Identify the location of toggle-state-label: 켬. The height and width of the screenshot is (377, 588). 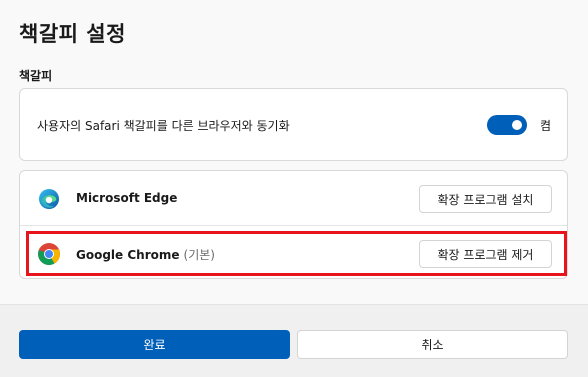
(546, 126).